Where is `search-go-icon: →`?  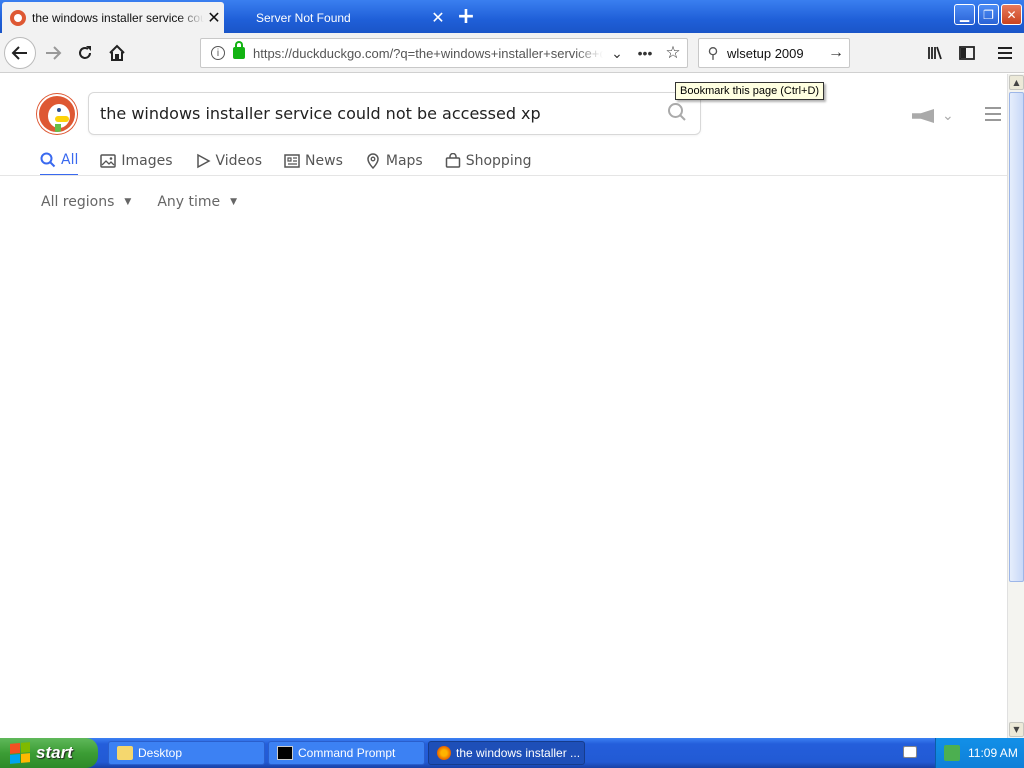
search-go-icon: → is located at coordinates (836, 53).